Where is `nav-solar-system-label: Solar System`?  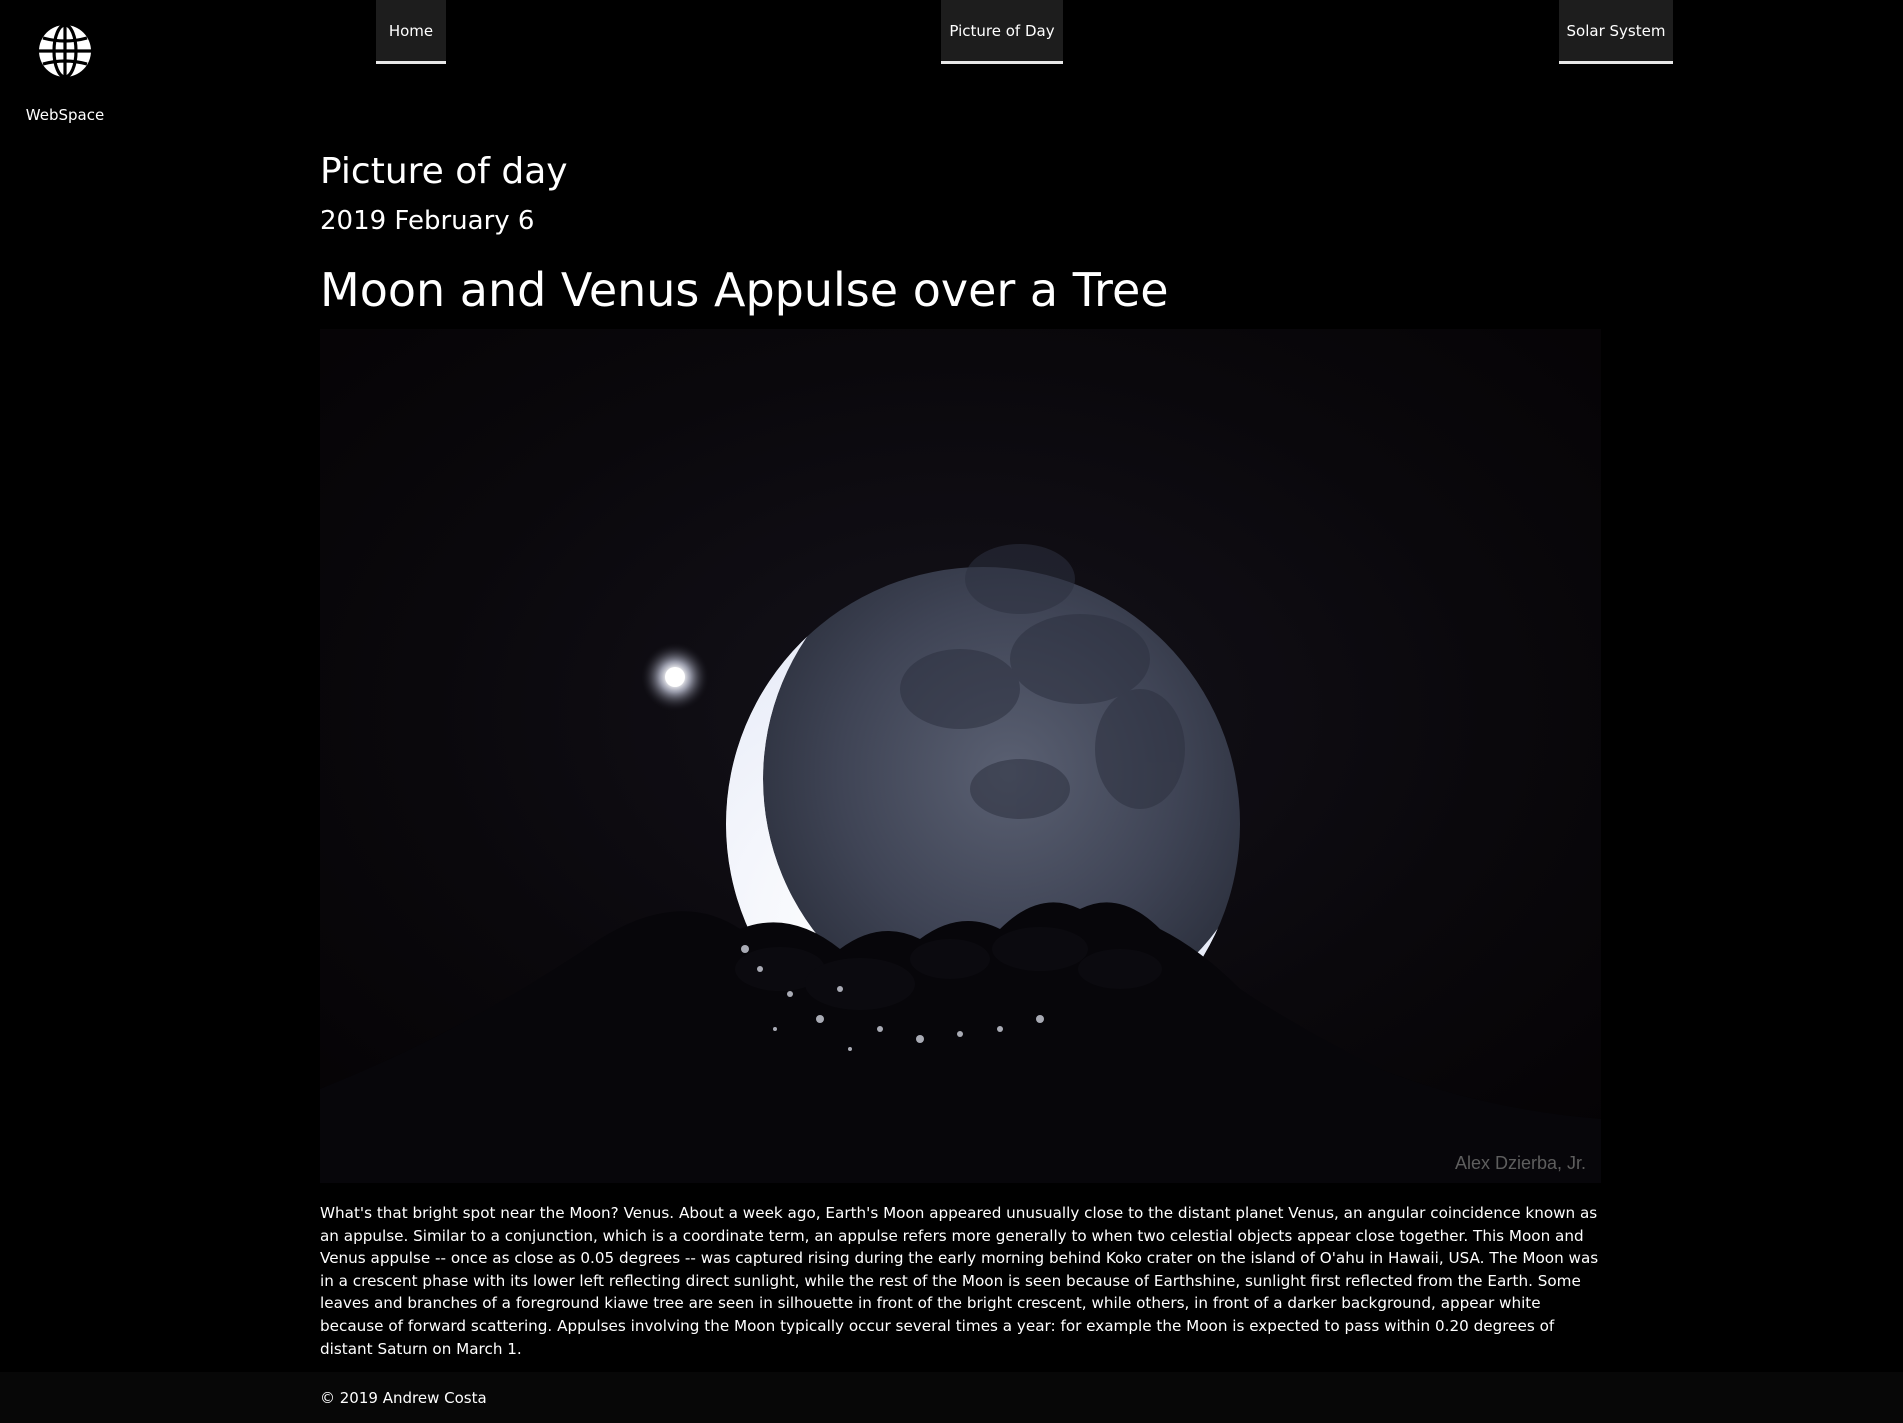
nav-solar-system-label: Solar System is located at coordinates (1616, 30).